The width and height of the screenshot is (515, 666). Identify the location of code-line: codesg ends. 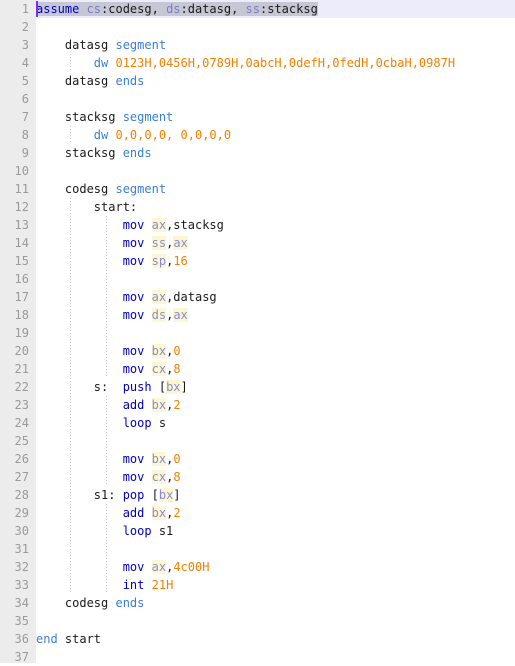
(275, 603).